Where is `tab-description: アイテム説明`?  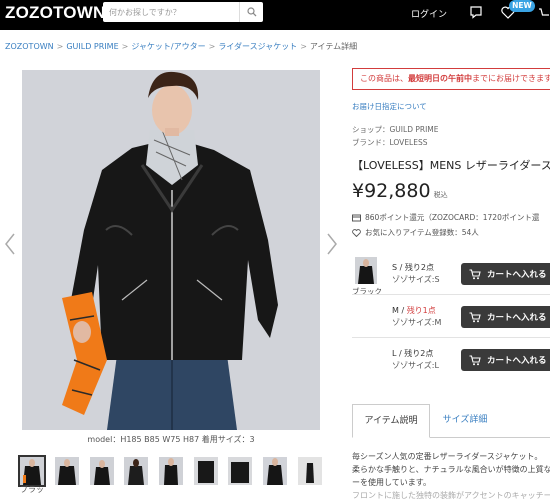
tab-description: アイテム説明 is located at coordinates (391, 421).